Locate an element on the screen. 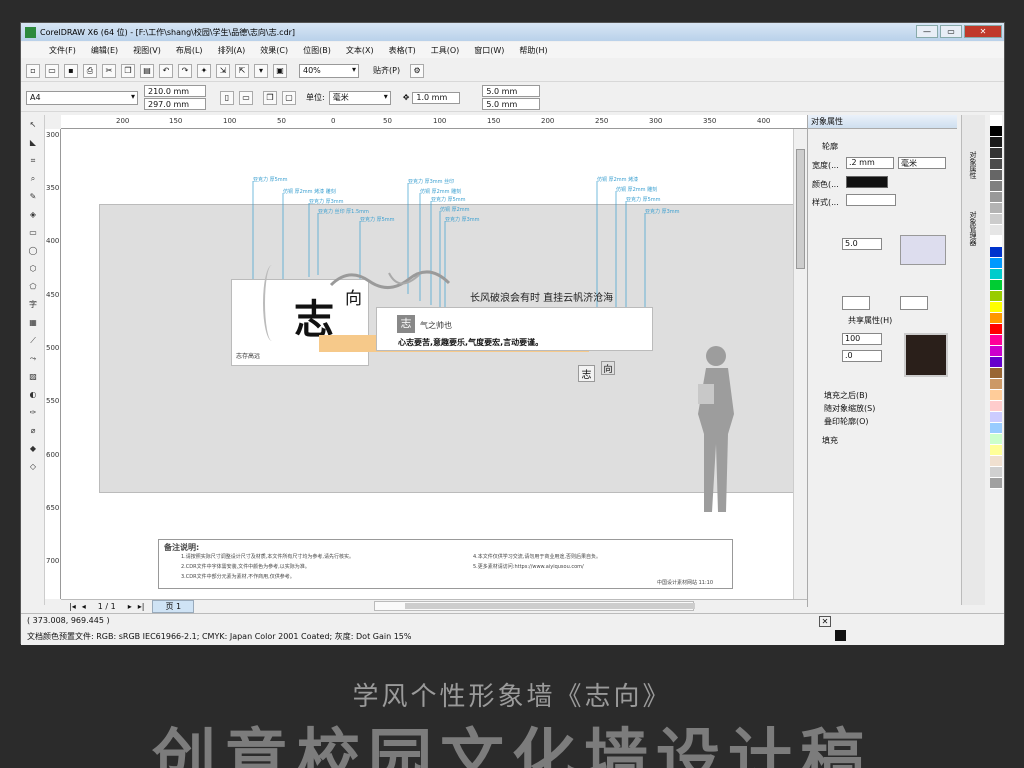 The width and height of the screenshot is (1024, 768). undo-icon: ↶ is located at coordinates (166, 70).